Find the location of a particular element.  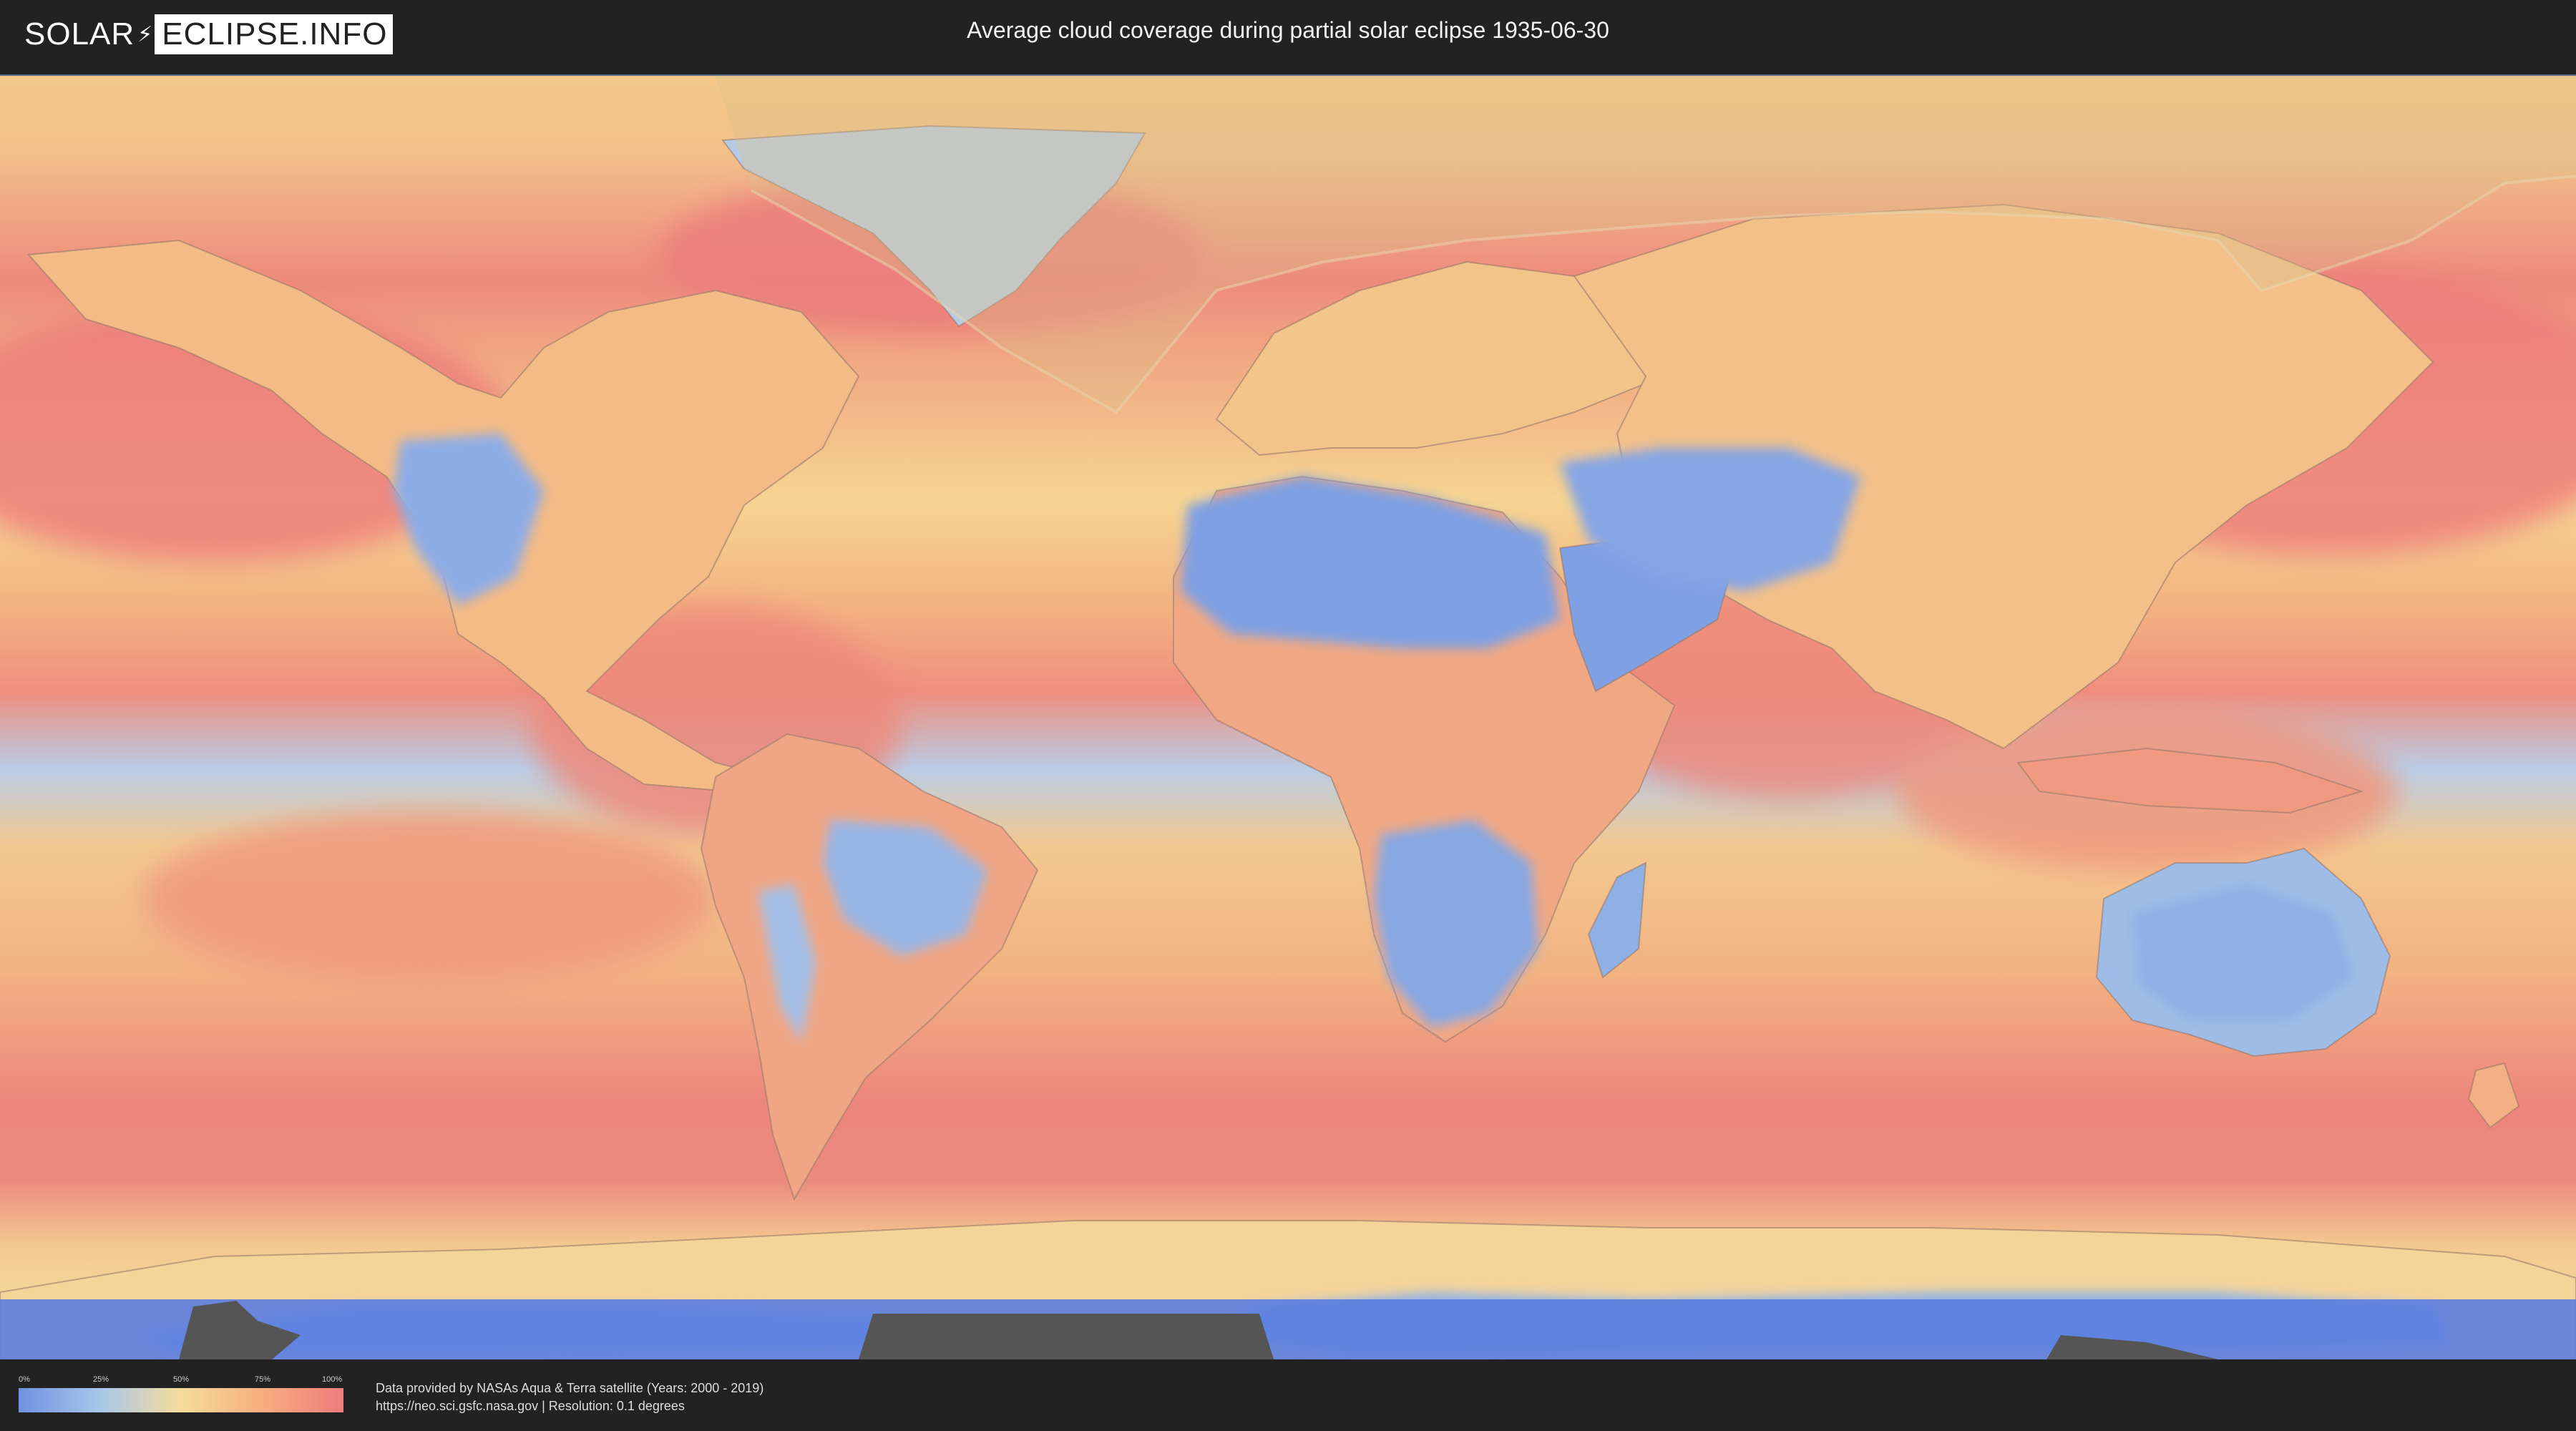

legend-tick-labels: 0% 25% 50% 75% 100% is located at coordinates (181, 1380).